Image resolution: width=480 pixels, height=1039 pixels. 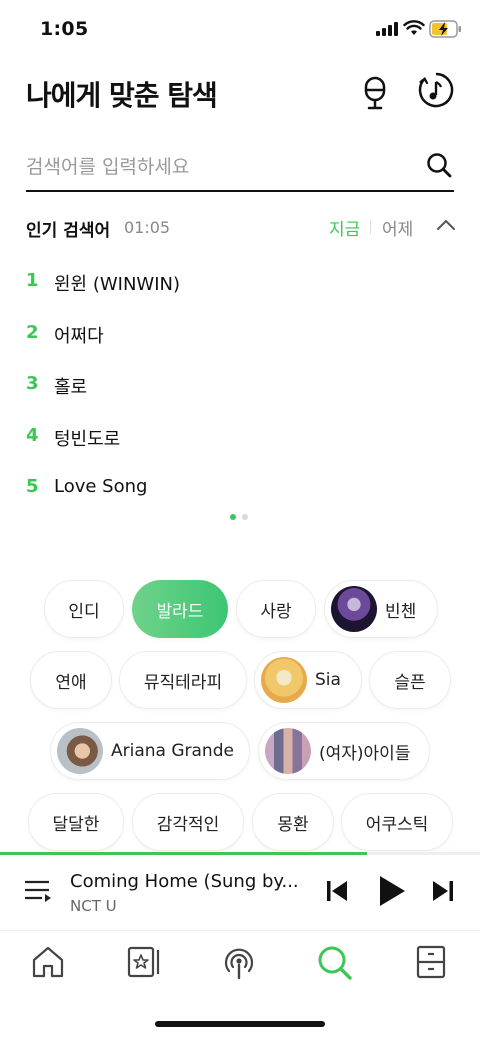 I want to click on chip-sensual: 감각적인, so click(x=188, y=822).